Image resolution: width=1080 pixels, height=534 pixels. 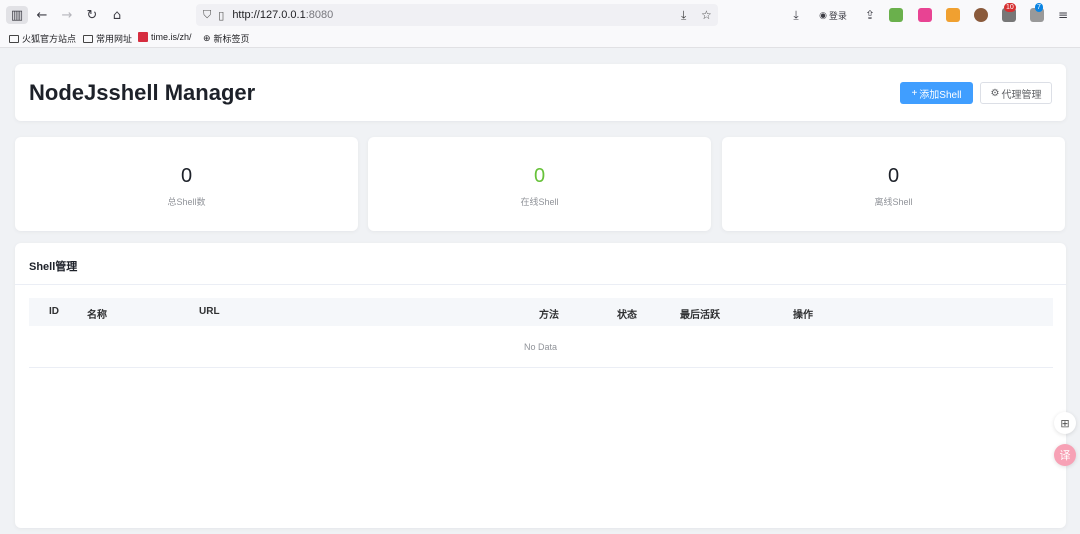 What do you see at coordinates (1065, 423) in the screenshot?
I see `apps-grid-icon: ⊞` at bounding box center [1065, 423].